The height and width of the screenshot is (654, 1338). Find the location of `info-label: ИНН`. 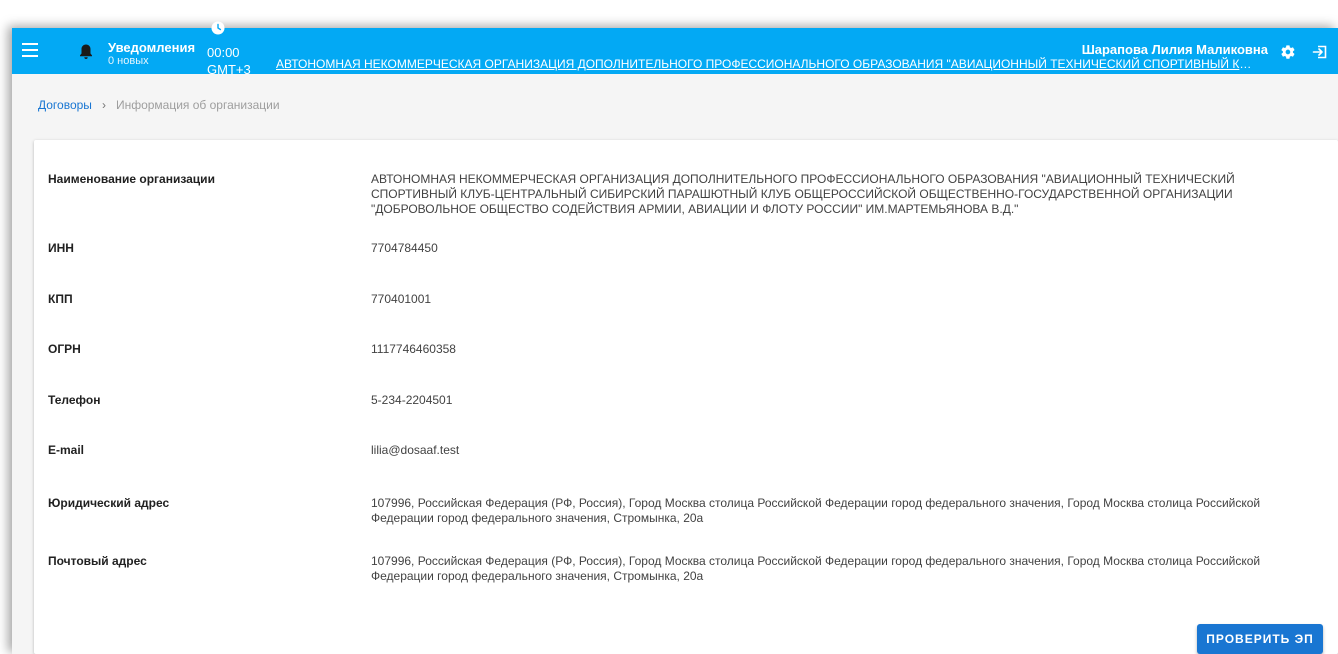

info-label: ИНН is located at coordinates (61, 248).